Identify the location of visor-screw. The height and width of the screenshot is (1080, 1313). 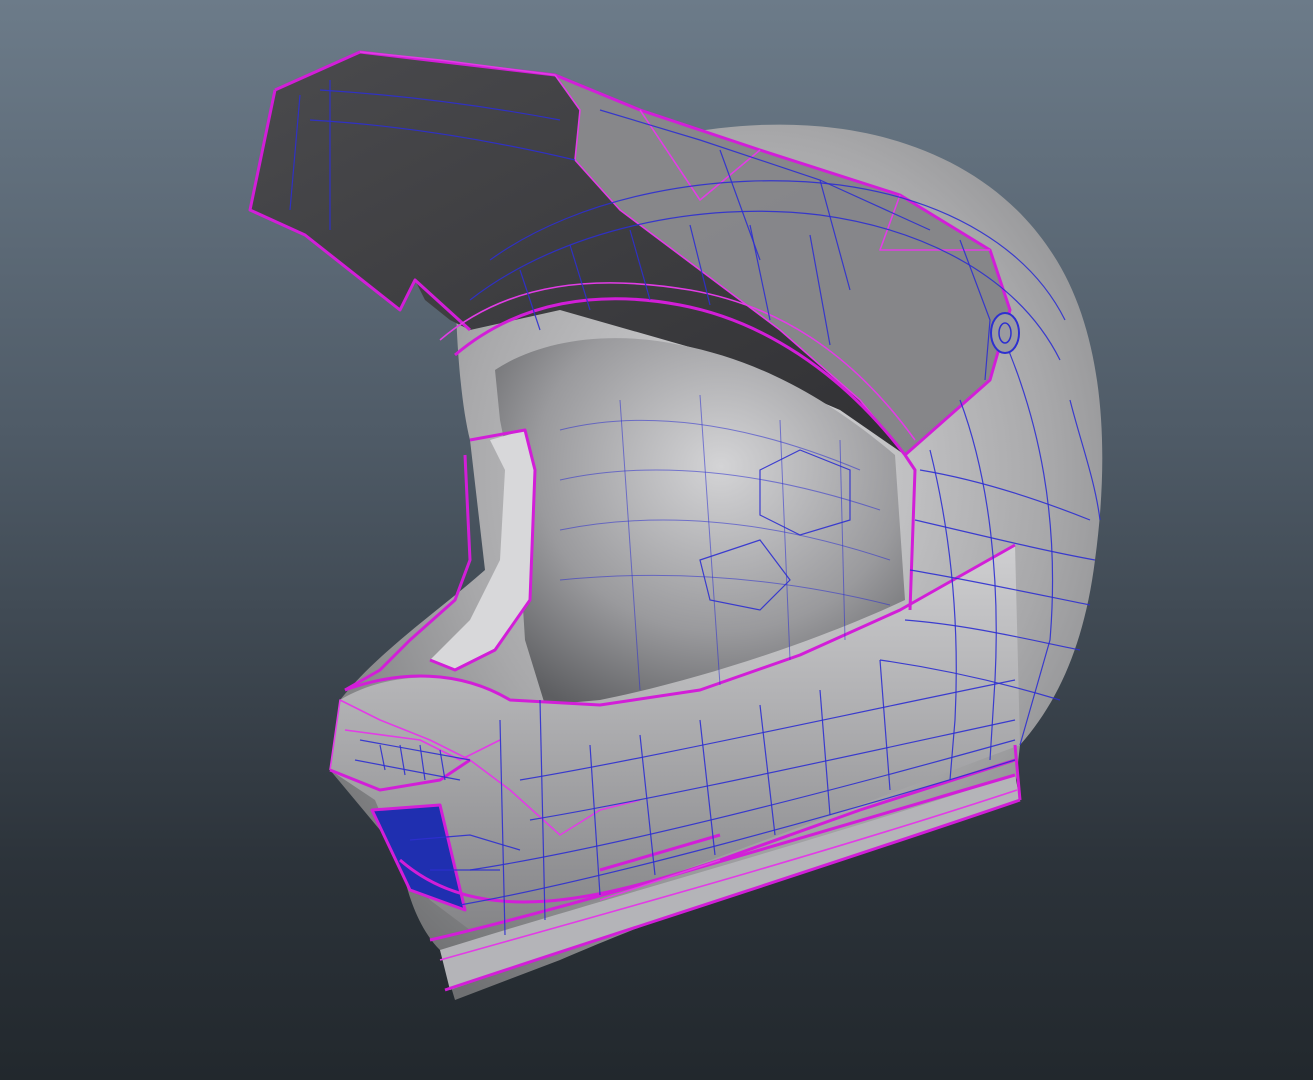
(1005, 333).